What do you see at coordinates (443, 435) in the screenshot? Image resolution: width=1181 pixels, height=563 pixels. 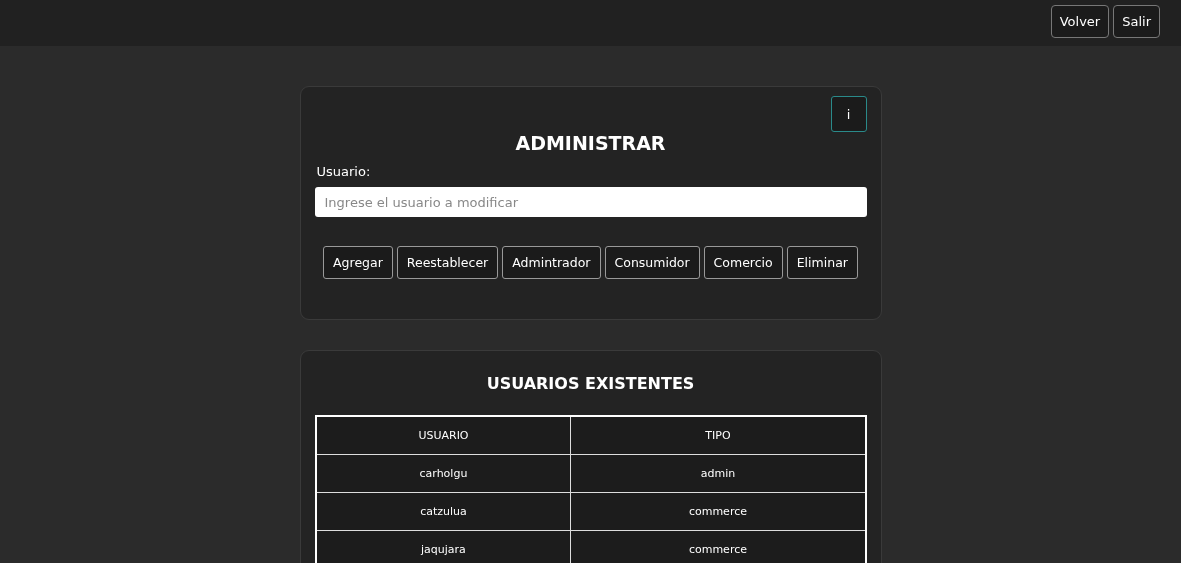 I see `column-header: USUARIO` at bounding box center [443, 435].